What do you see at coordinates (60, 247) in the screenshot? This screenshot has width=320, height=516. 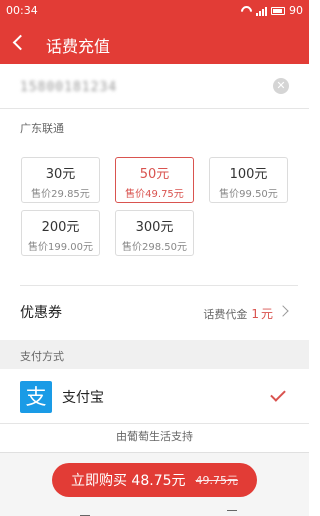 I see `amount-price: 售价199.00元` at bounding box center [60, 247].